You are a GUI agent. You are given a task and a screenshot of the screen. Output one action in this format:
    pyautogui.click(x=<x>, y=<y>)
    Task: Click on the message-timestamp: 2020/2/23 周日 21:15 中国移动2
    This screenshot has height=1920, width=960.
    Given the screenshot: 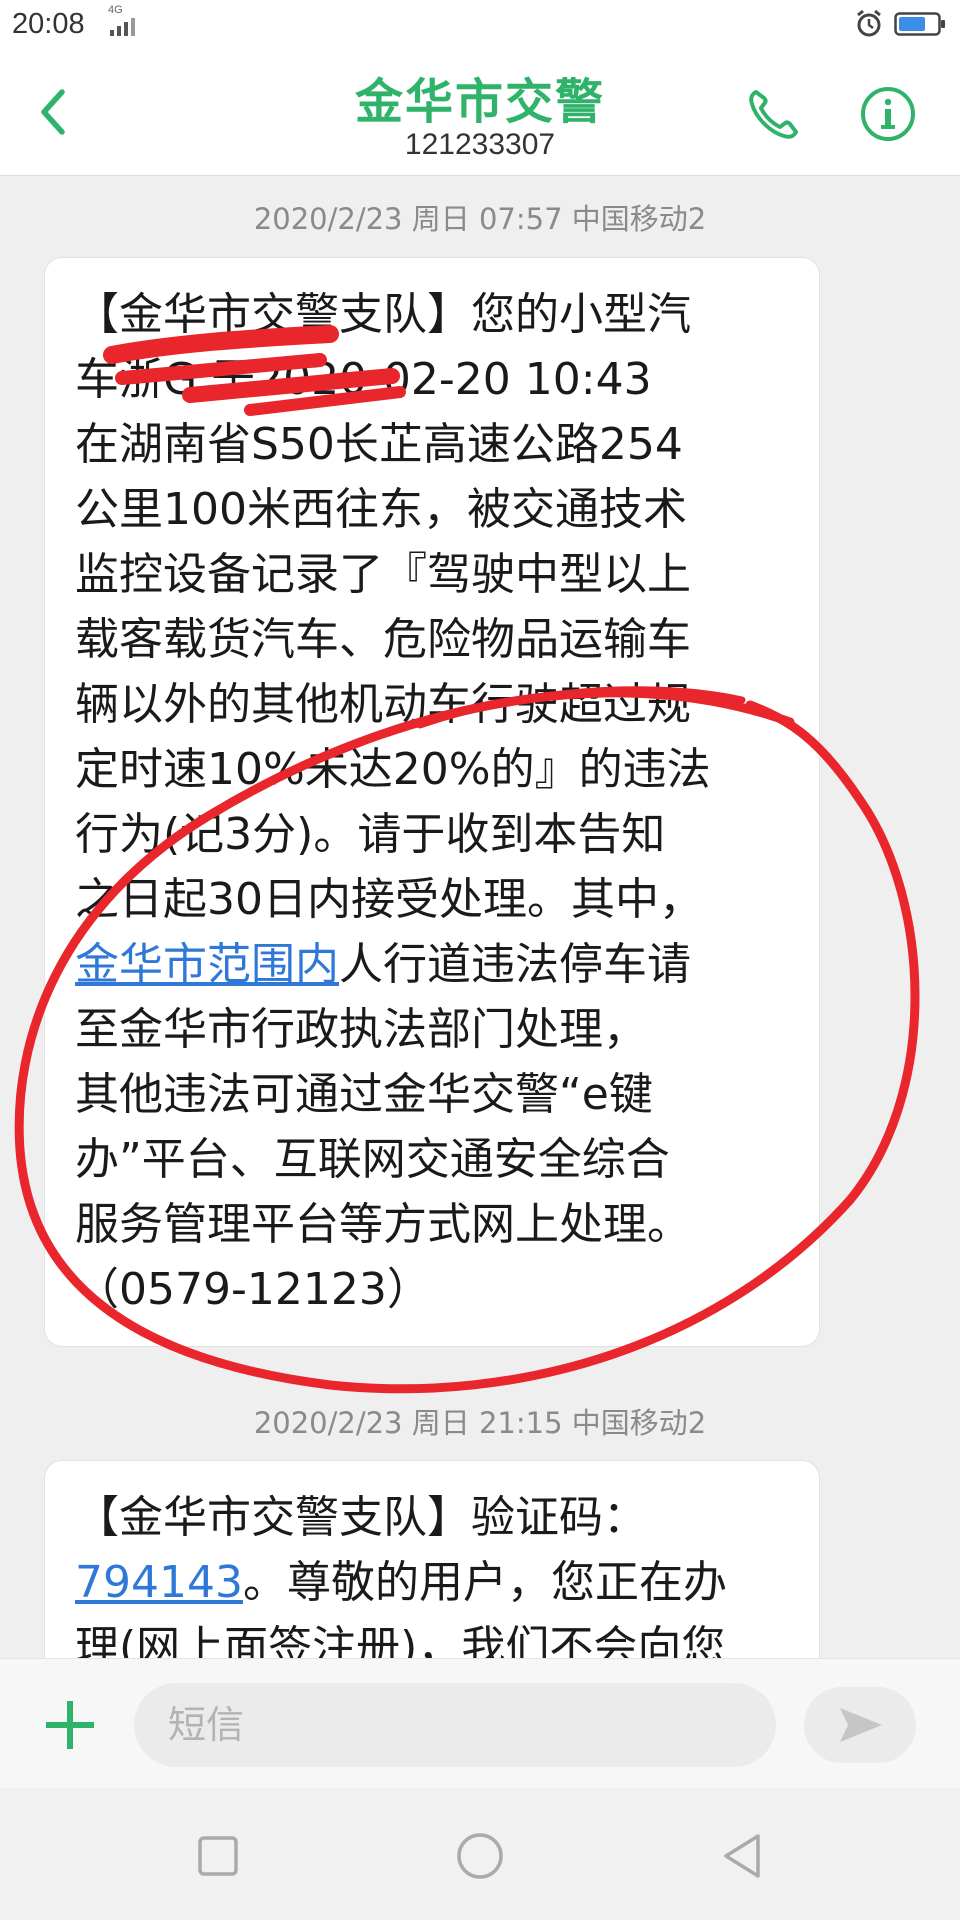 What is the action you would take?
    pyautogui.click(x=480, y=1423)
    